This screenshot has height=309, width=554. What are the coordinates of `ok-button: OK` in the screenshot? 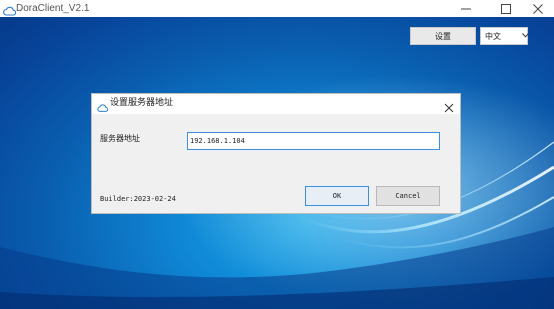 It's located at (337, 196).